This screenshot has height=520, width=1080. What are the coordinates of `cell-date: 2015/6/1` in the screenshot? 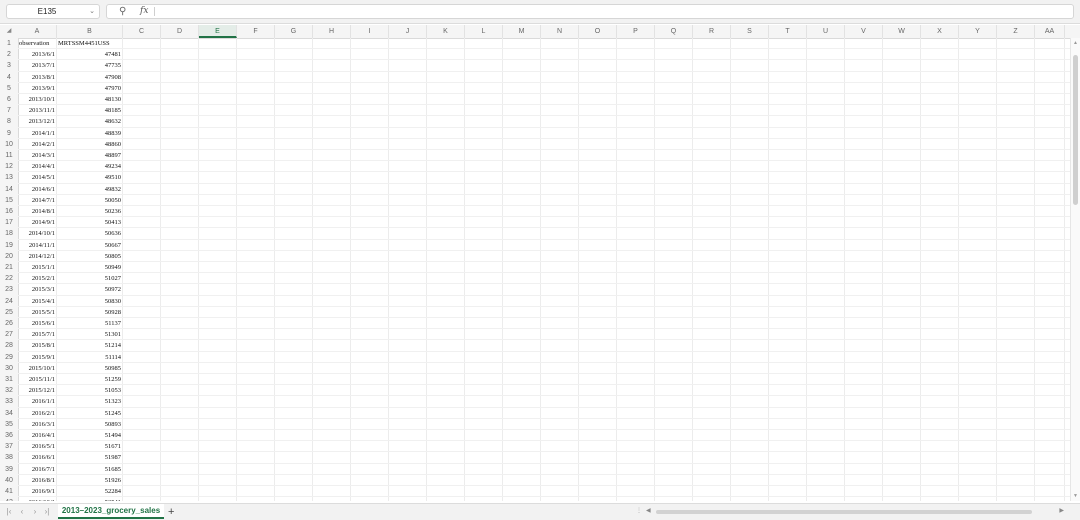 It's located at (37, 323).